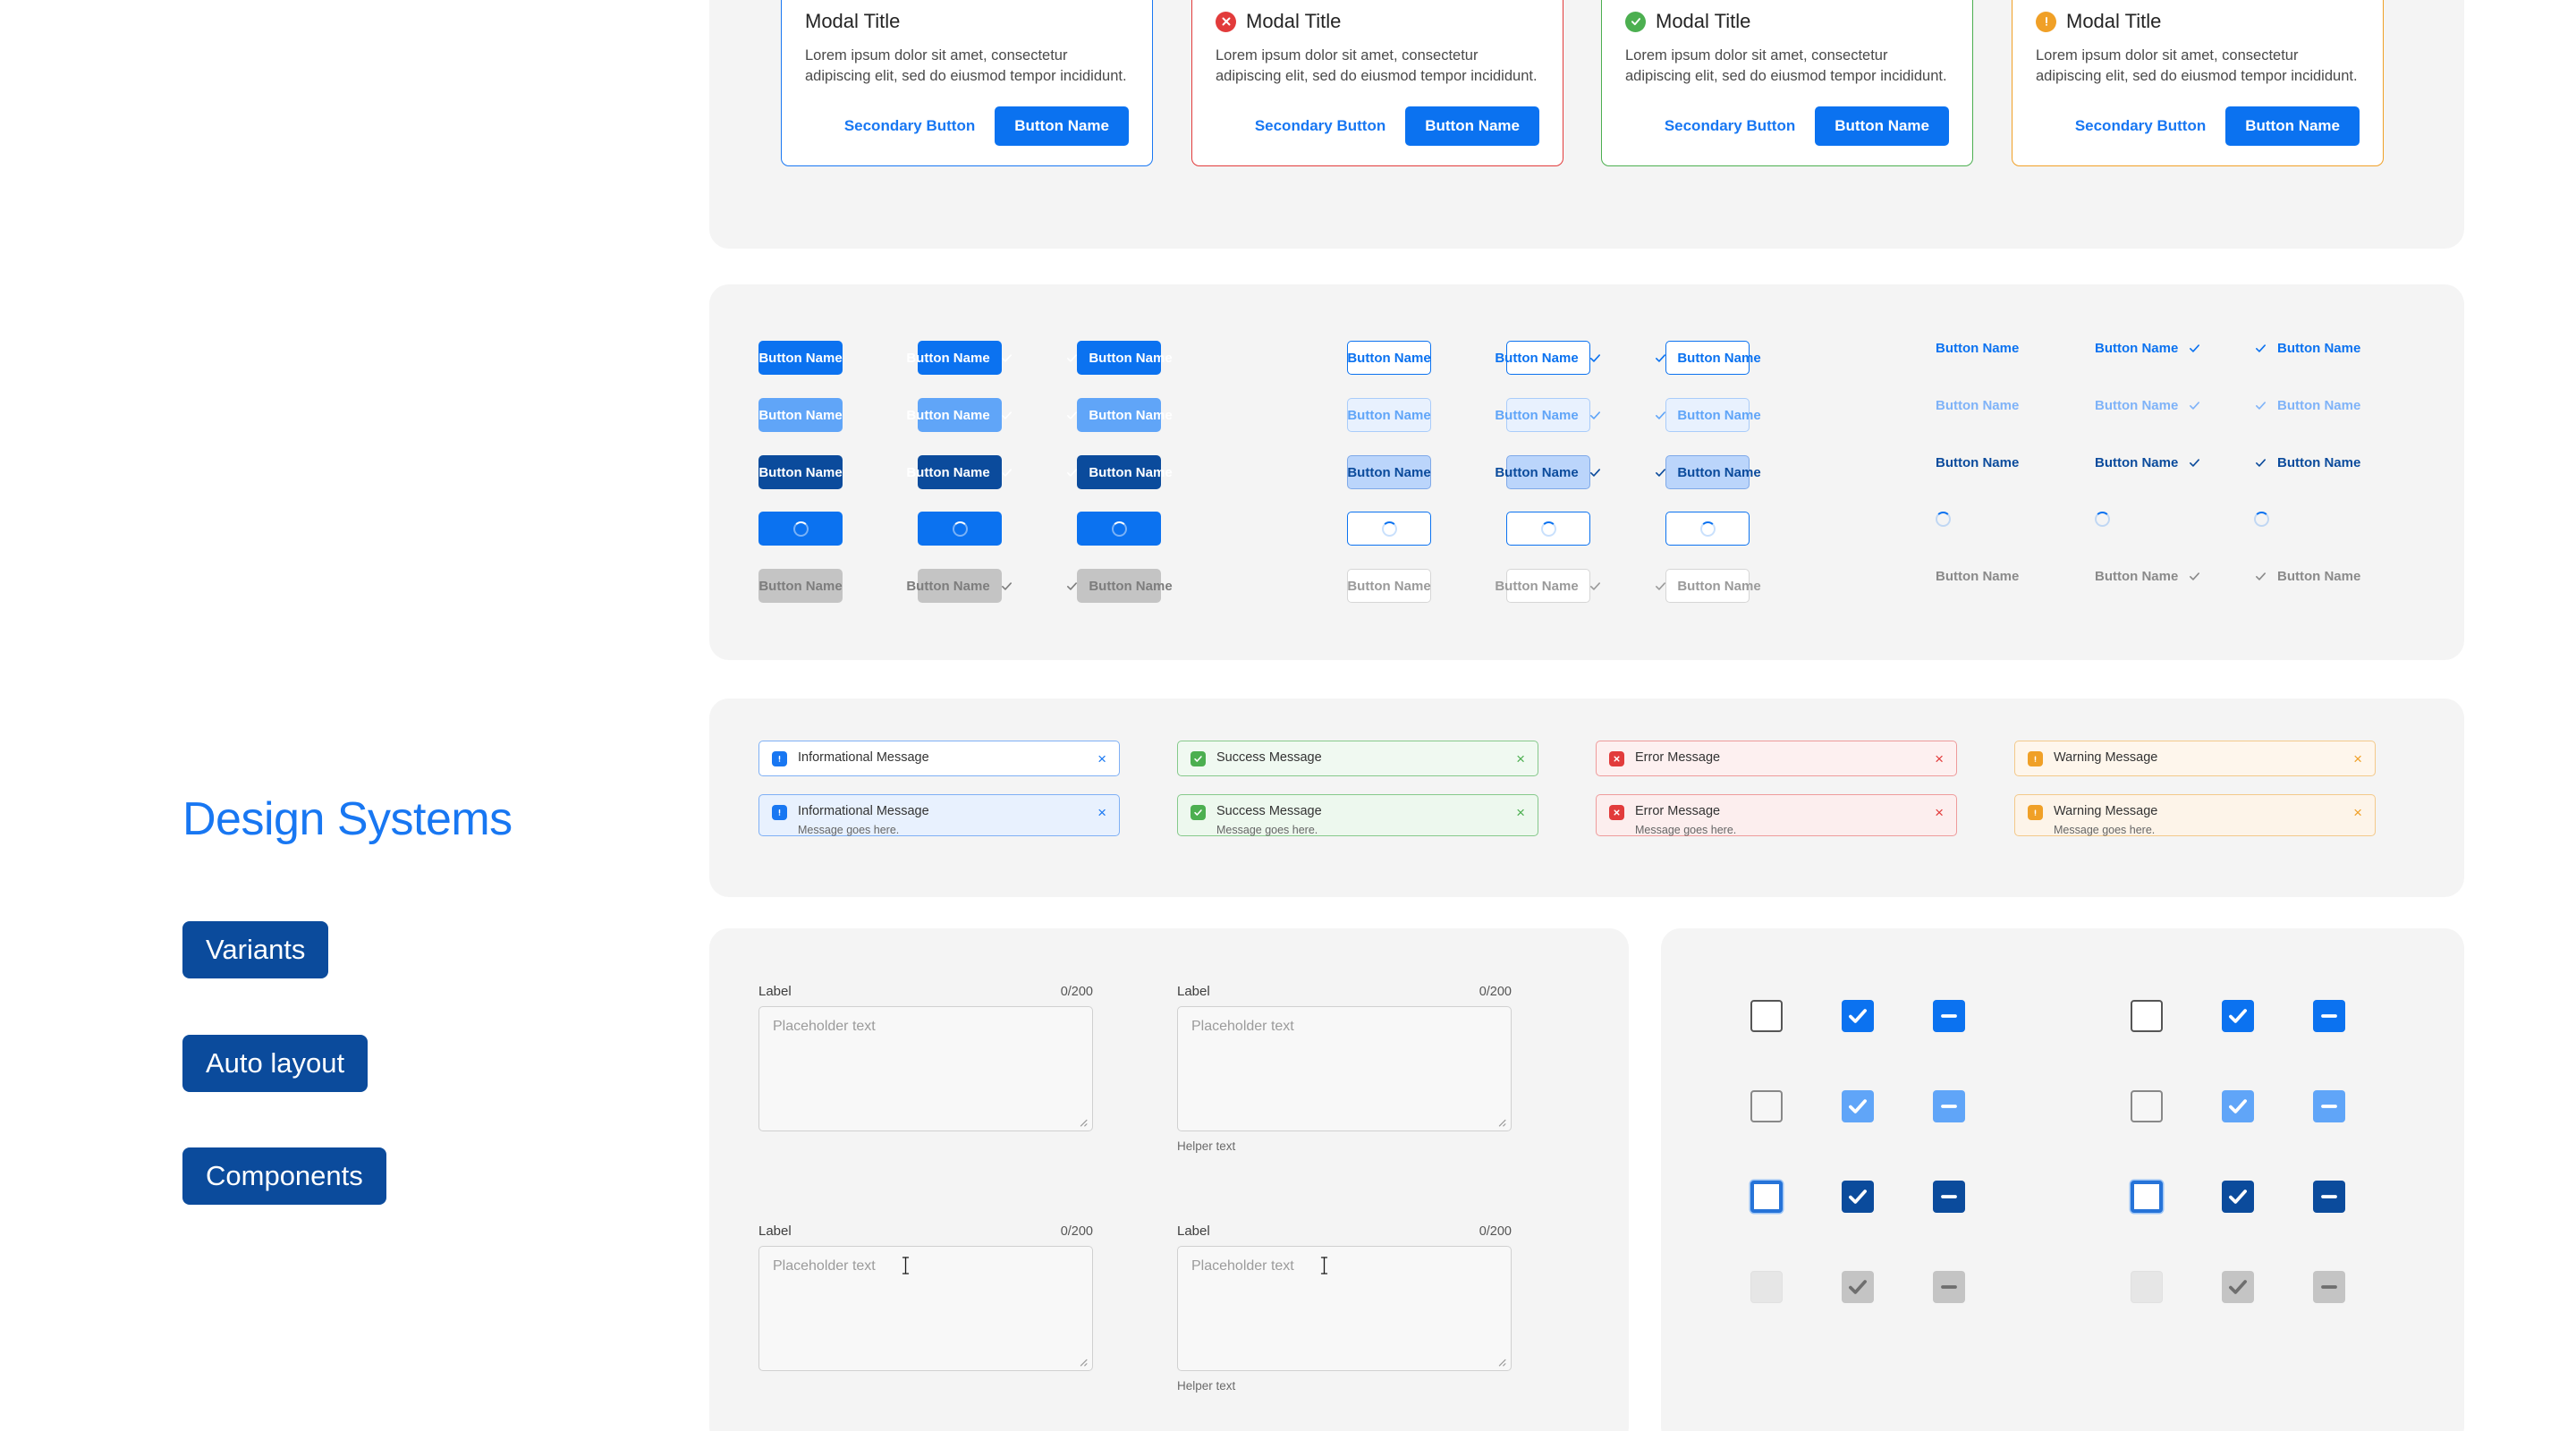 This screenshot has height=1431, width=2576. I want to click on button-contained-loading-icon-leading, so click(1119, 529).